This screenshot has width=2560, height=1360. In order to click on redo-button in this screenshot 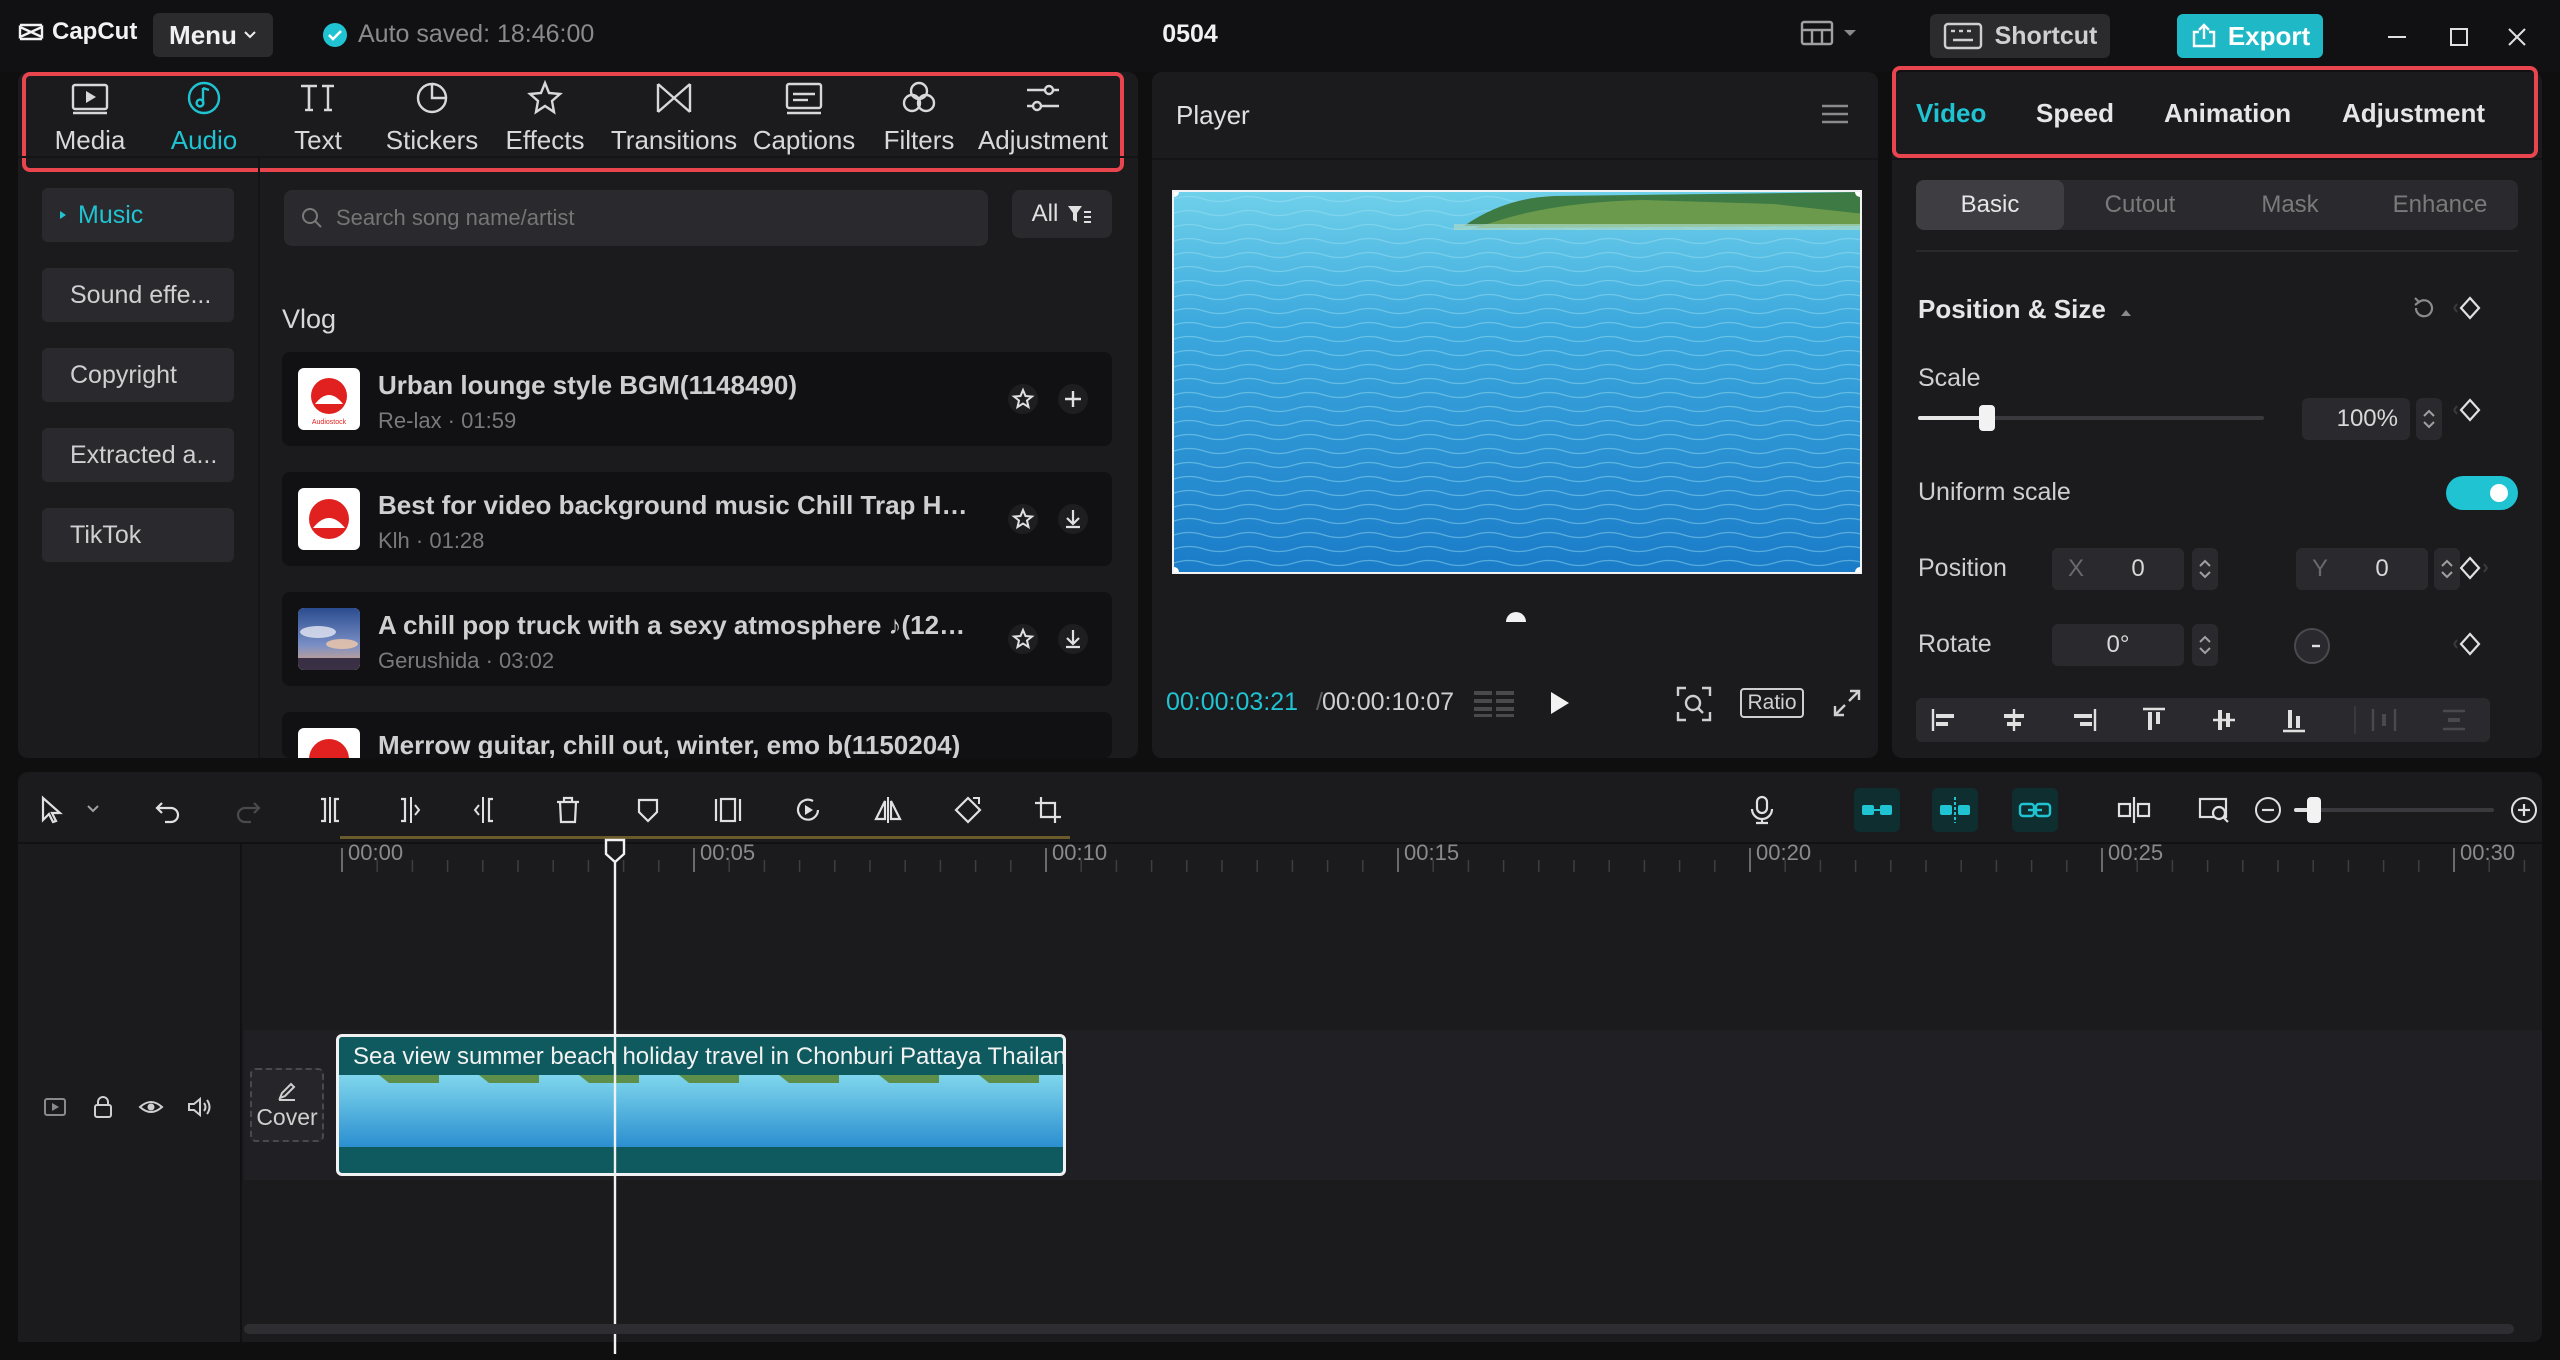, I will do `click(248, 810)`.